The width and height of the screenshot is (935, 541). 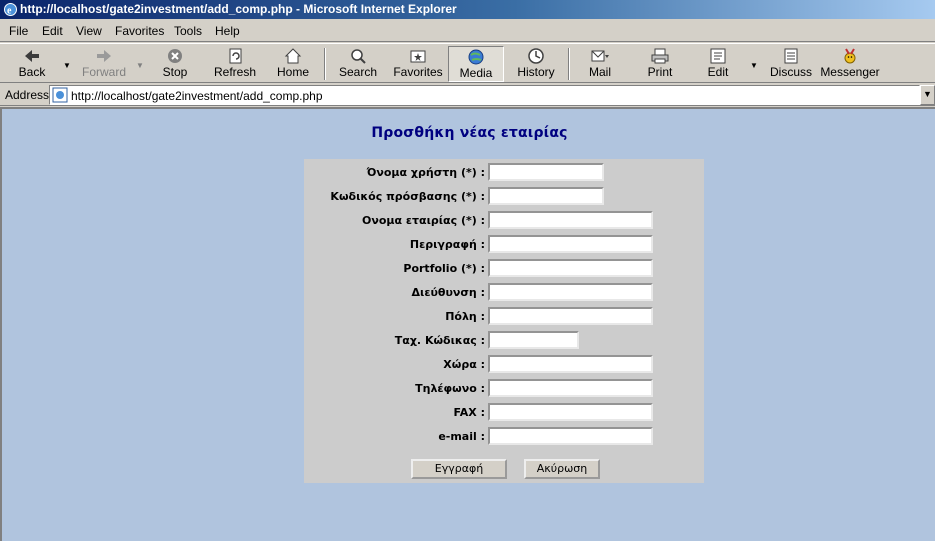 I want to click on favorites-button: Favorites, so click(x=418, y=64).